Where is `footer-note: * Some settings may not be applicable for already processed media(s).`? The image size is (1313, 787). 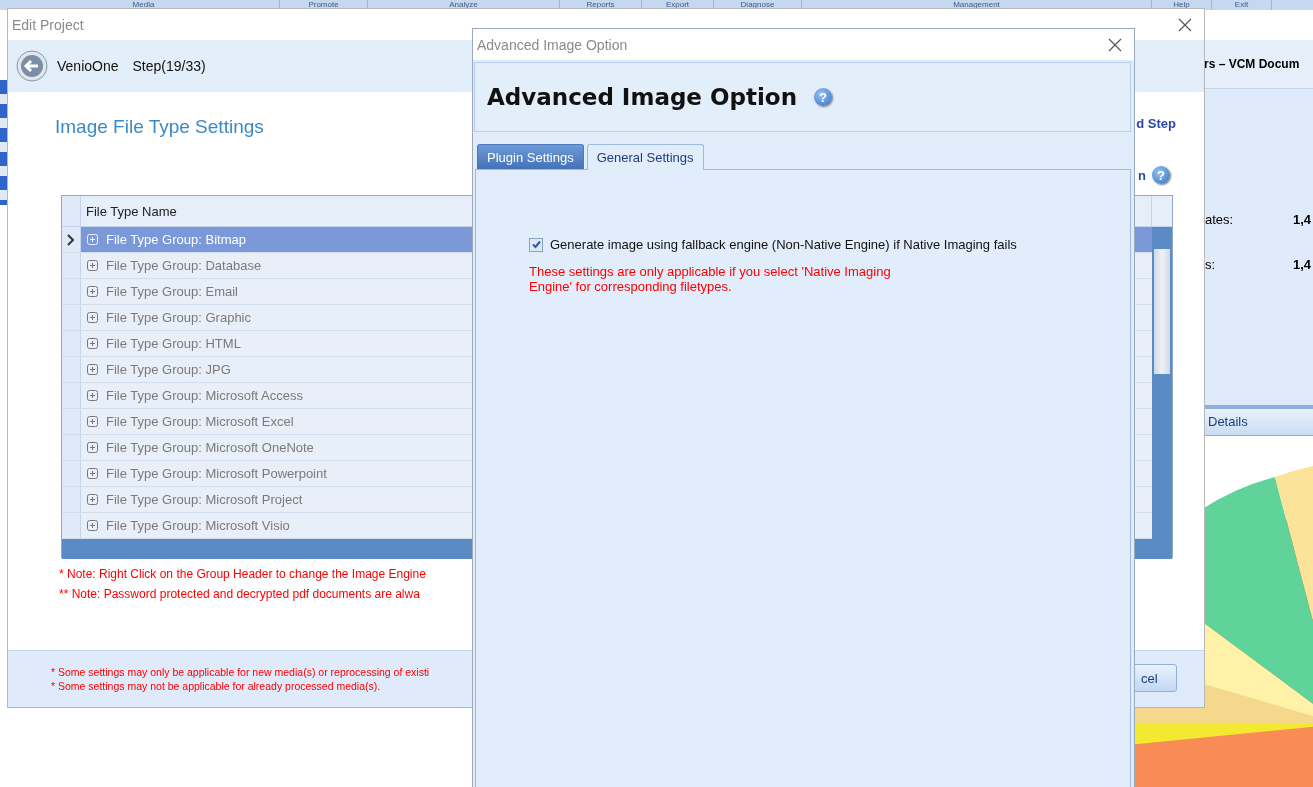
footer-note: * Some settings may not be applicable for already processed media(s). is located at coordinates (216, 686).